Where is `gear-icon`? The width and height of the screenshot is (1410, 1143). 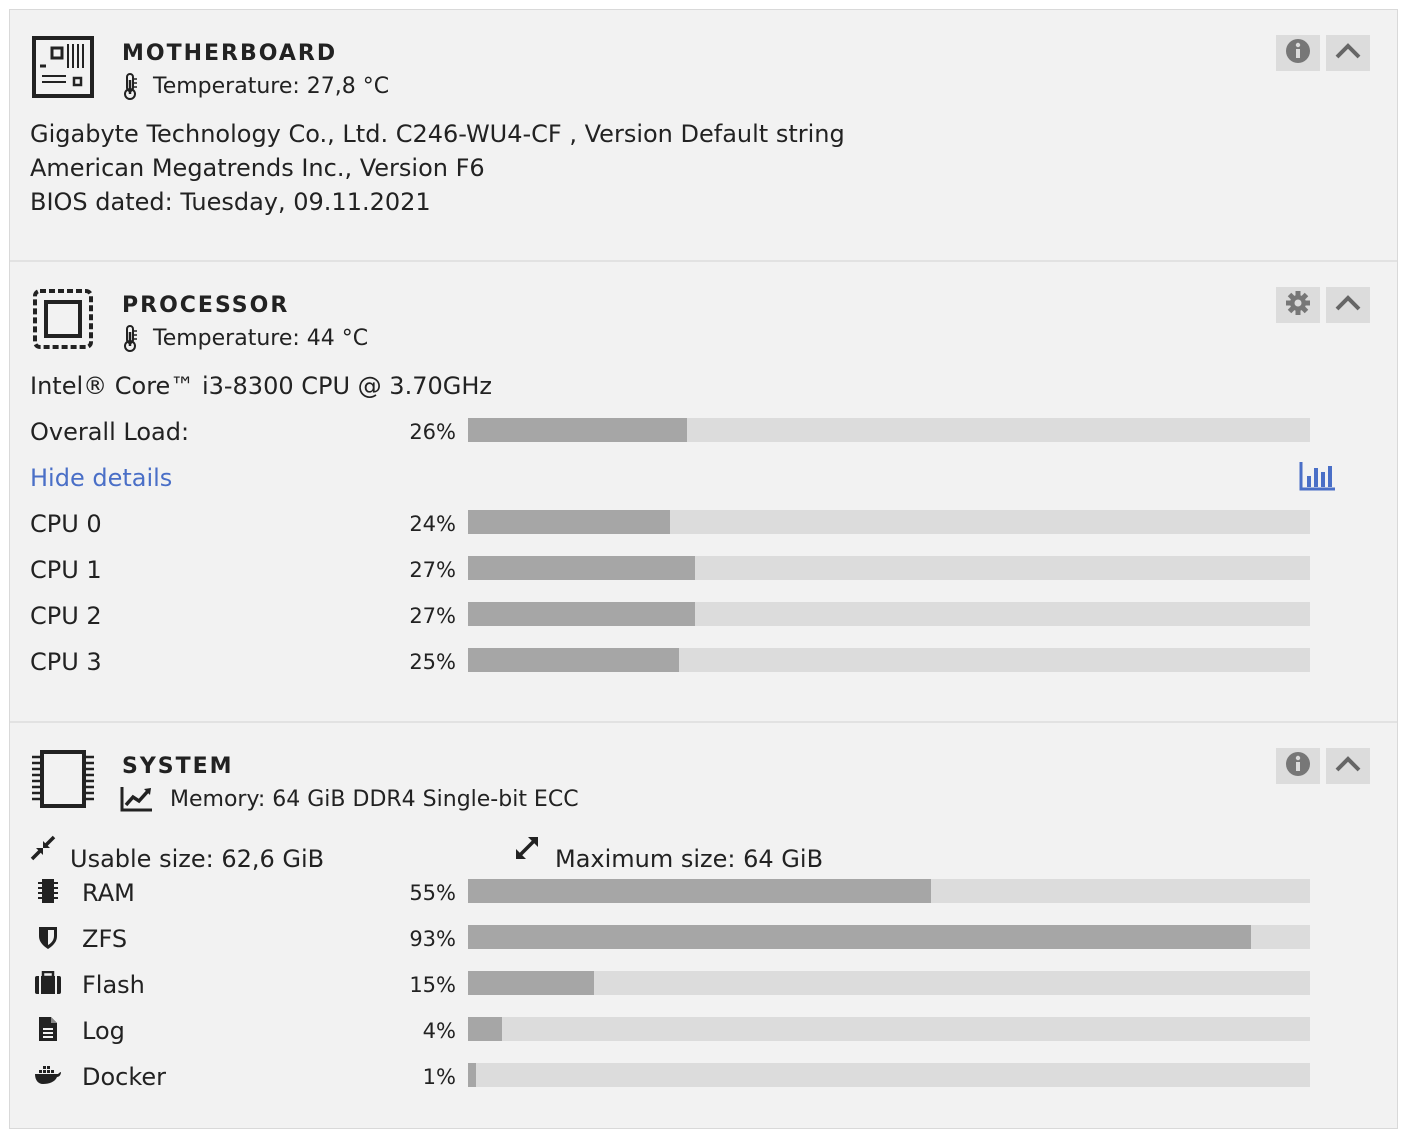 gear-icon is located at coordinates (1298, 305).